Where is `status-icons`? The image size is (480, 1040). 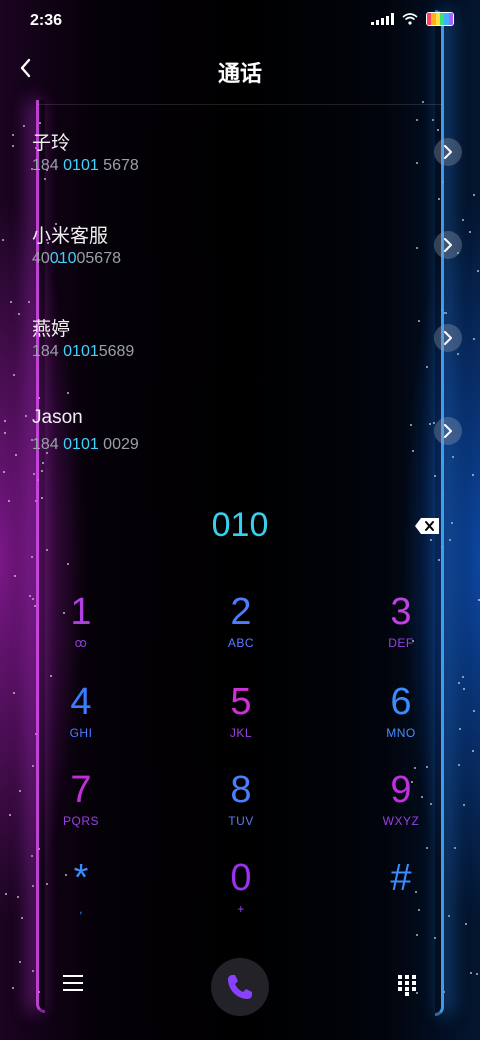
status-icons is located at coordinates (412, 19).